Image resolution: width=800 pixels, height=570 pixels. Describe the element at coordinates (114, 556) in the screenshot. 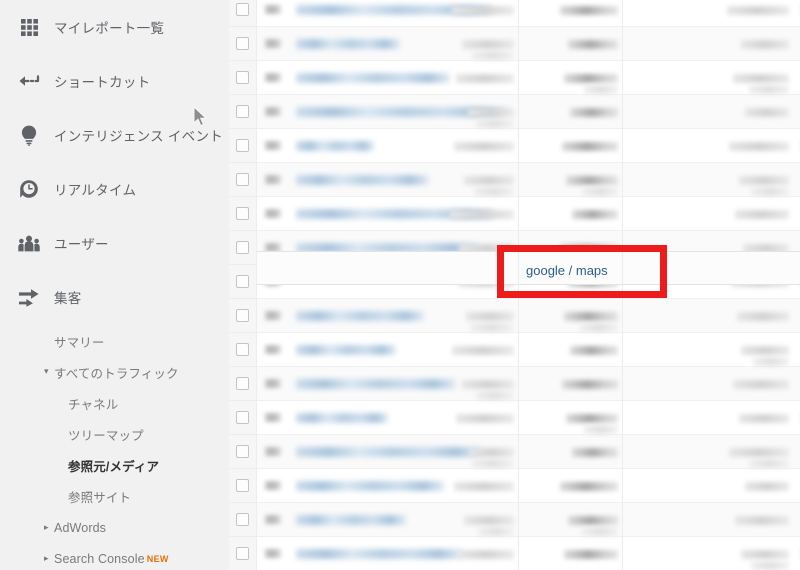

I see `sidebar-item-search-console: ▸ Search Console NEW` at that location.